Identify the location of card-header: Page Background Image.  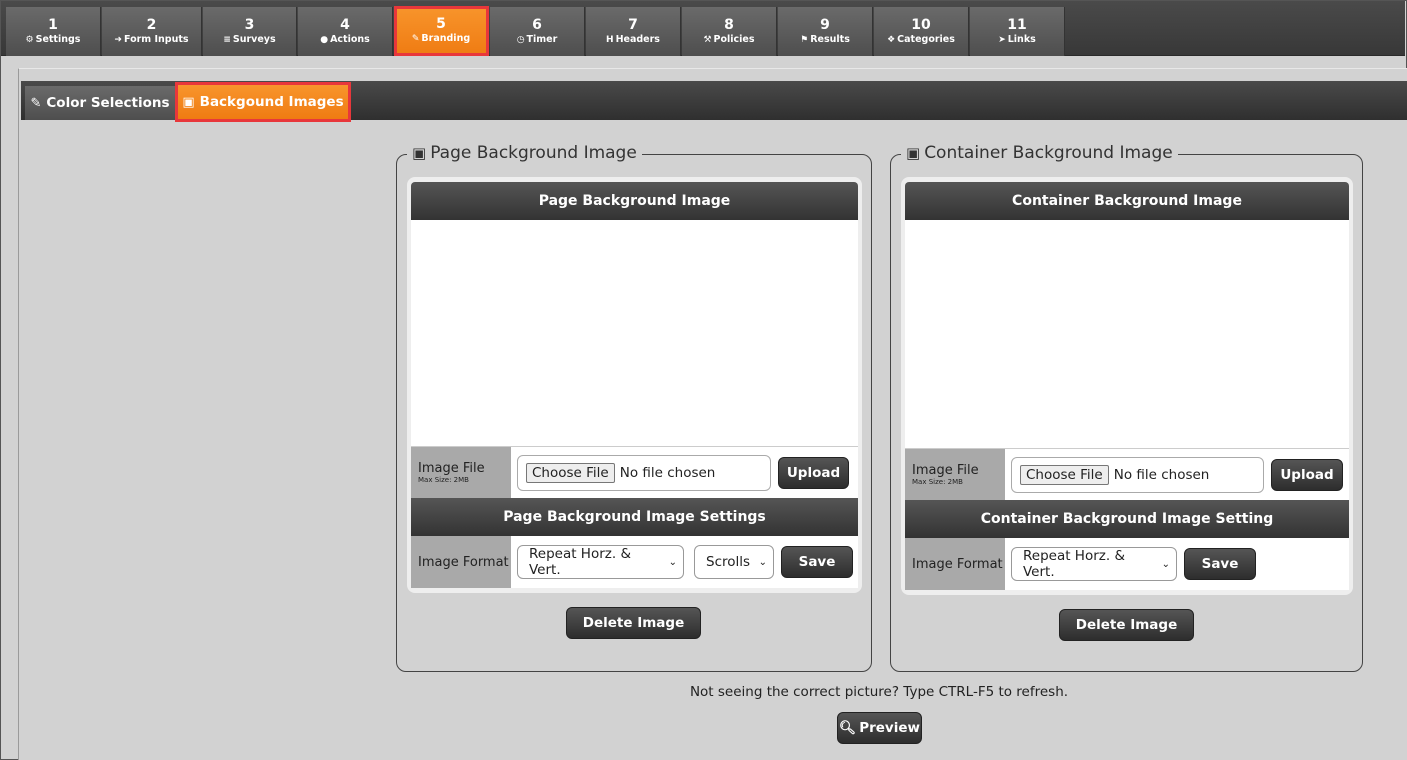
(634, 201).